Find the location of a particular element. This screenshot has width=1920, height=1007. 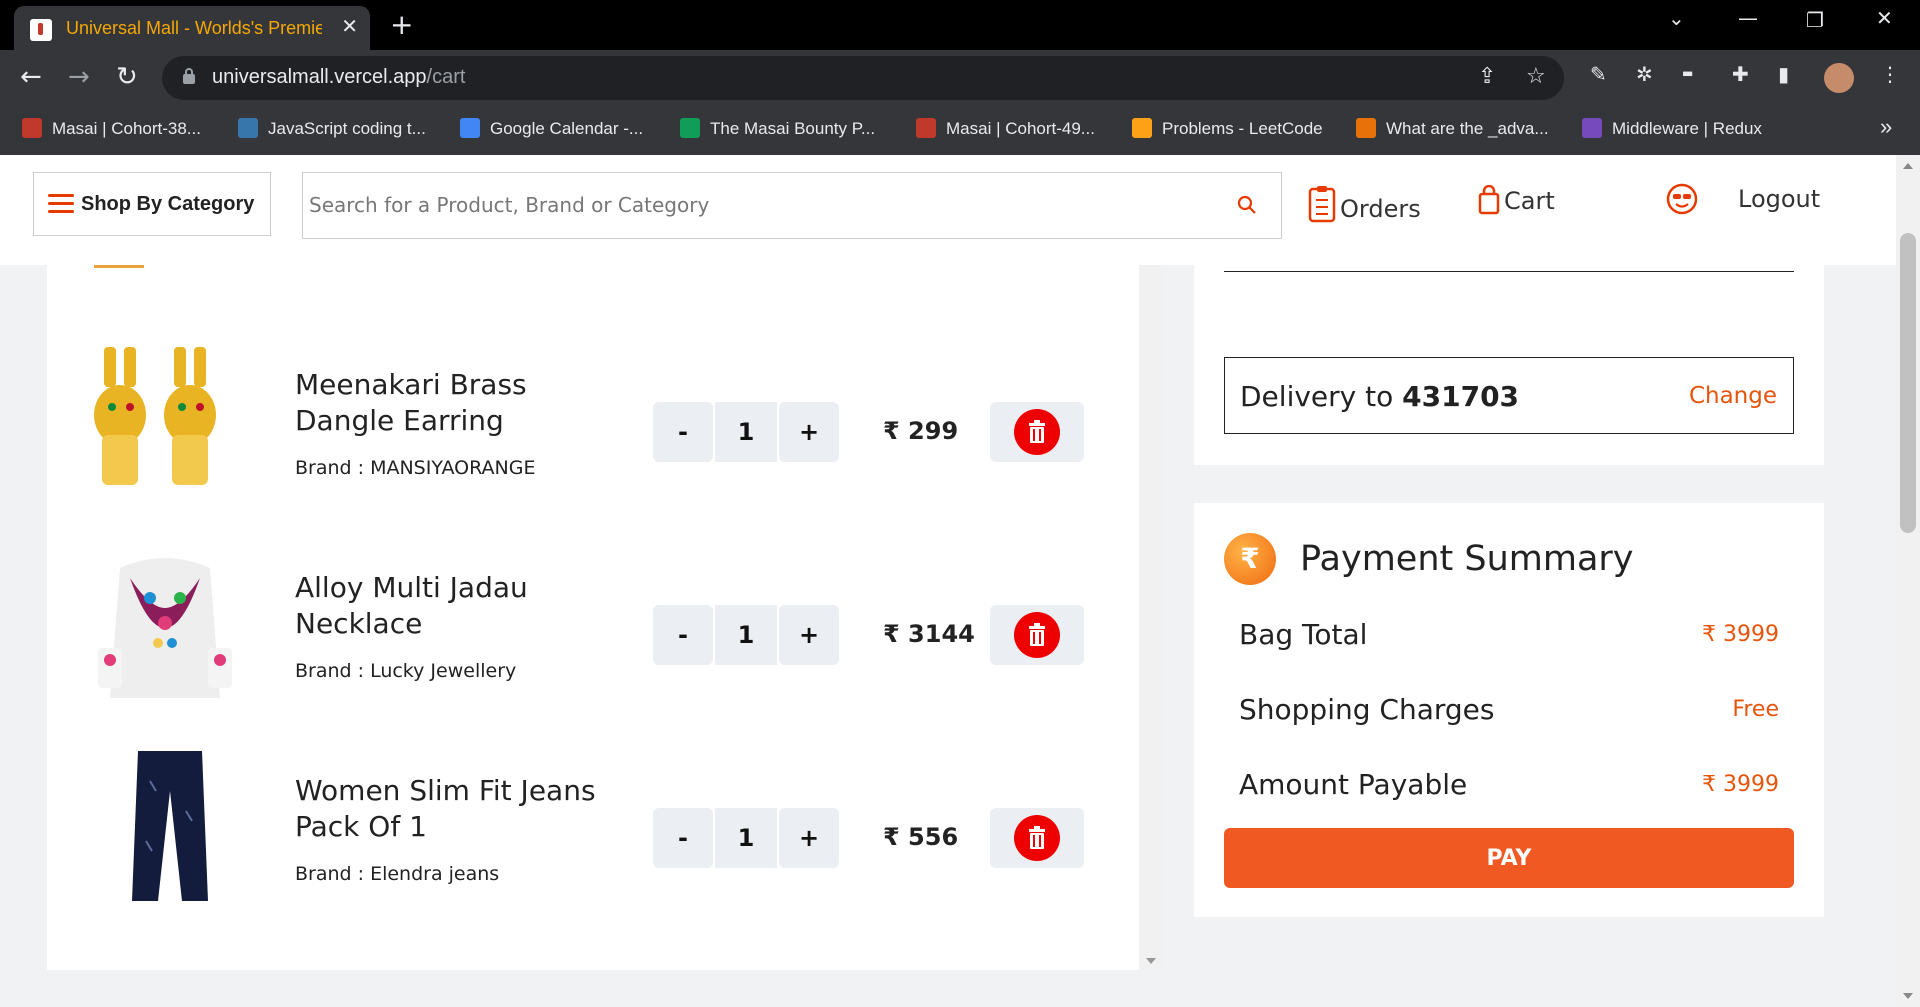

logout-button: Logout is located at coordinates (1779, 199).